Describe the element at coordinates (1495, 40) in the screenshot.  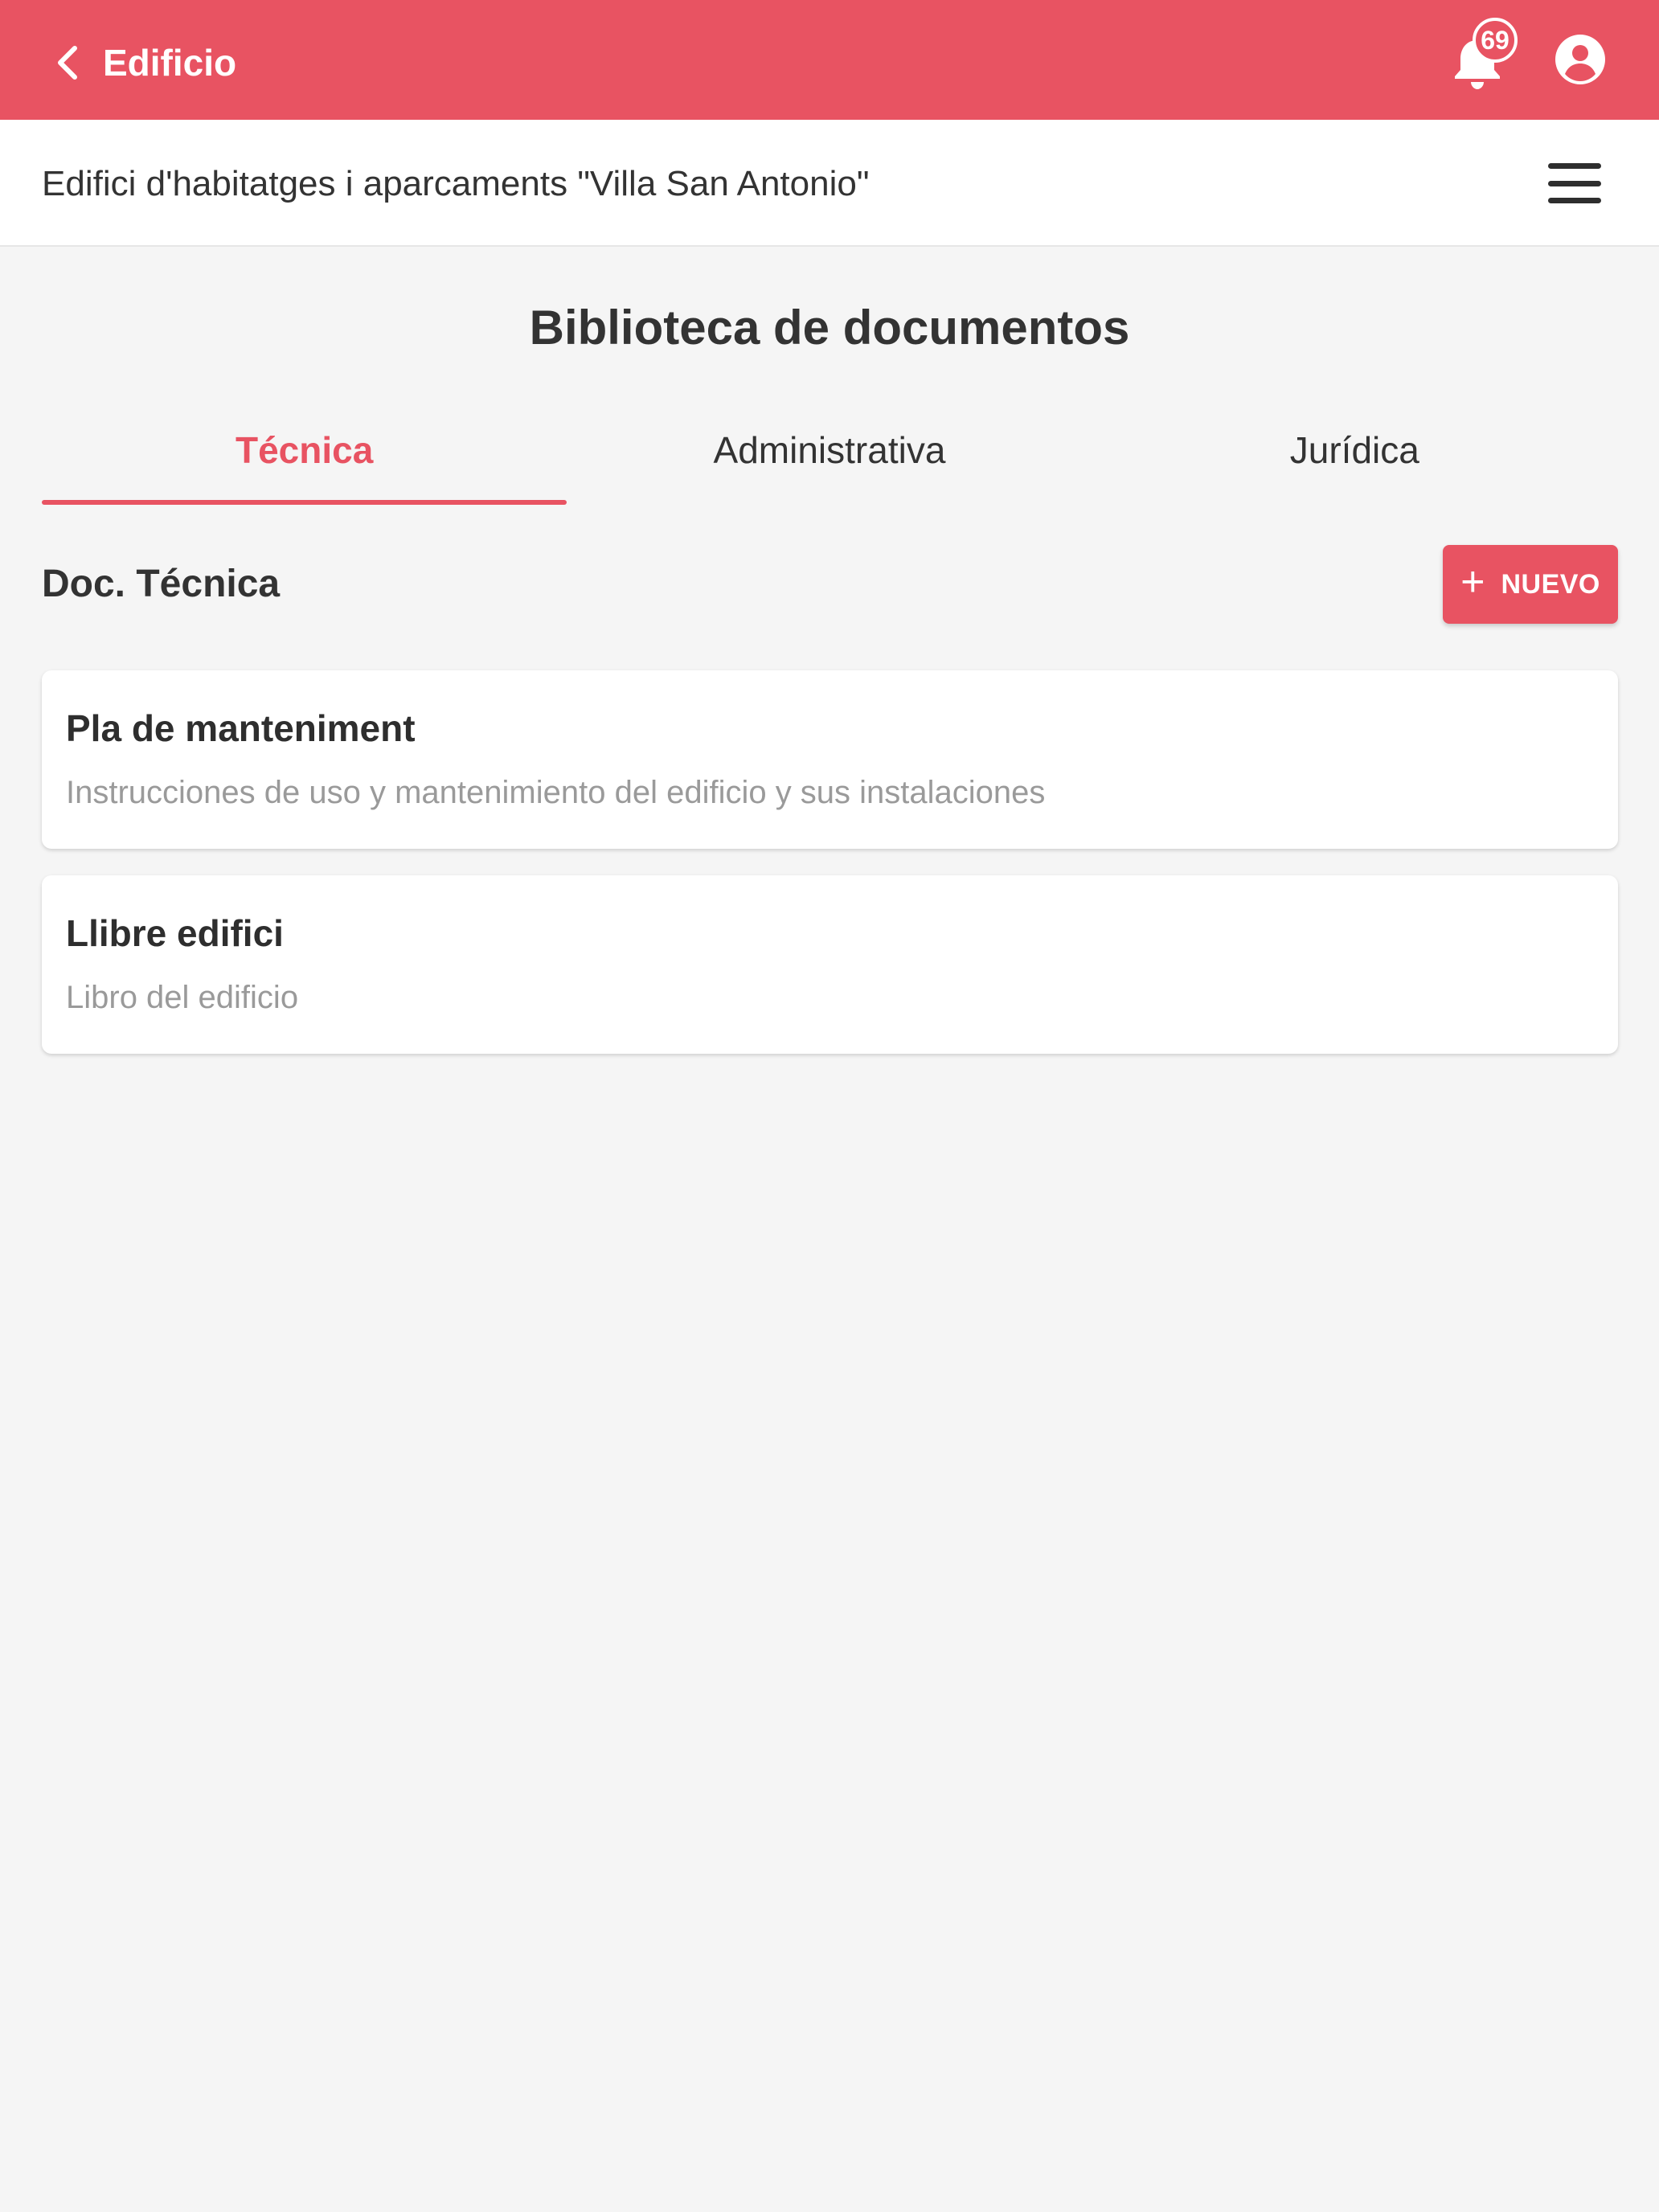
I see `notification-count-badge: 69` at that location.